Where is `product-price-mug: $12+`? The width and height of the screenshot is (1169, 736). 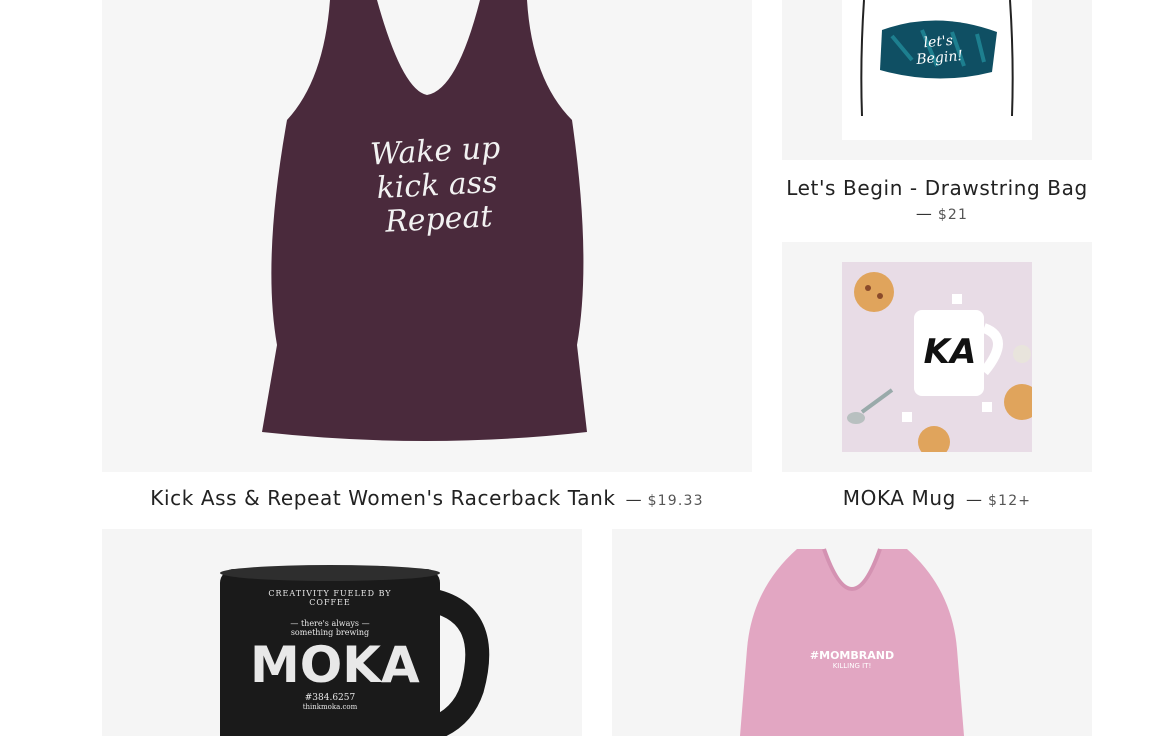
product-price-mug: $12+ is located at coordinates (1009, 501).